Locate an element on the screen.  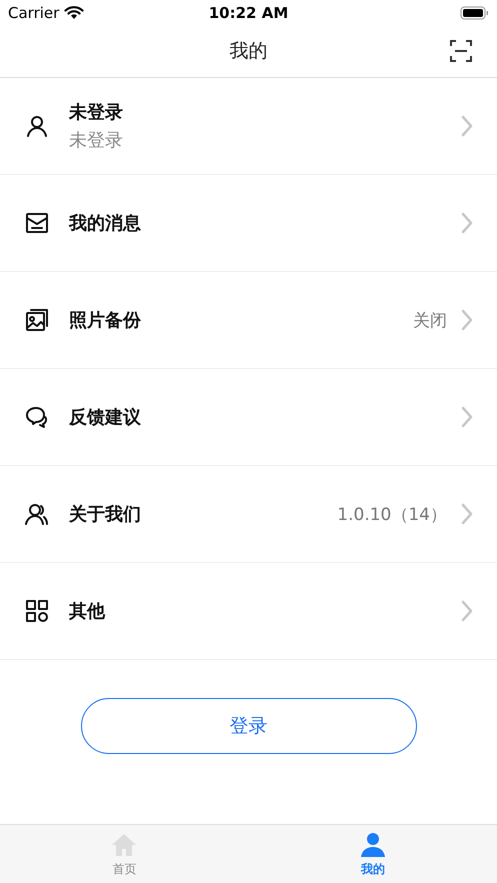
grid-icon is located at coordinates (37, 611).